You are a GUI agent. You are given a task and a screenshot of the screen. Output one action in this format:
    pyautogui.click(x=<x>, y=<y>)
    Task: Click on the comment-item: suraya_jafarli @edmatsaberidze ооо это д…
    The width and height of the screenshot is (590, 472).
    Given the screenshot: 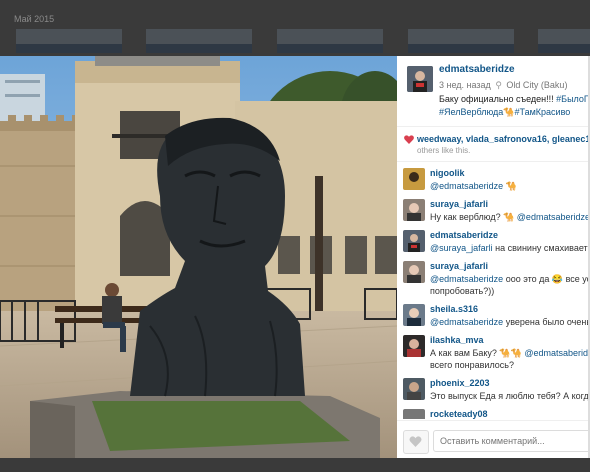 What is the action you would take?
    pyautogui.click(x=493, y=279)
    